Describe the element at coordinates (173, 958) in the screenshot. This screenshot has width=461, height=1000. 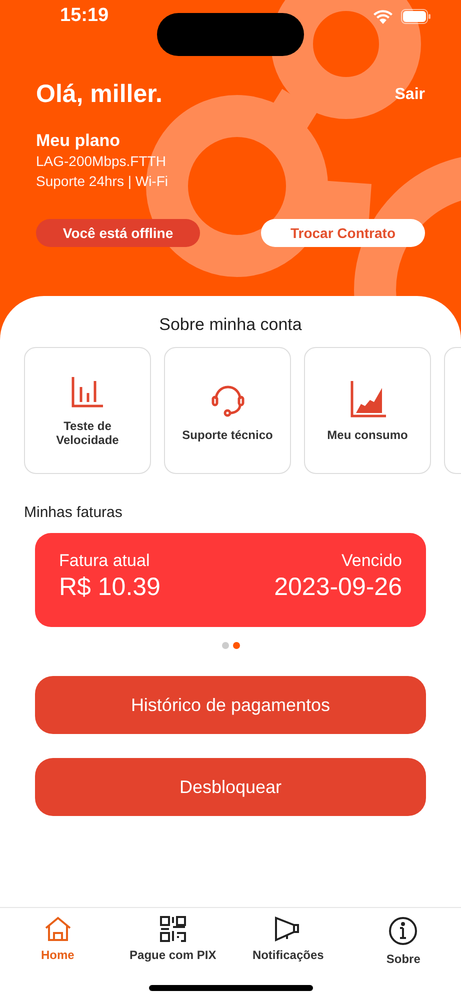
I see `tab-item: Pague com PIX` at that location.